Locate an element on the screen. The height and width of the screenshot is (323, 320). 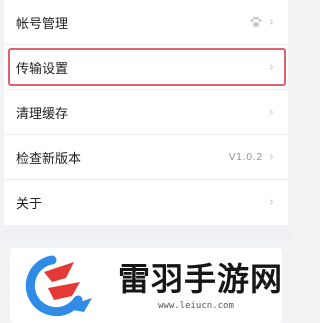
settings-item-label: 清理缓存 is located at coordinates (42, 114).